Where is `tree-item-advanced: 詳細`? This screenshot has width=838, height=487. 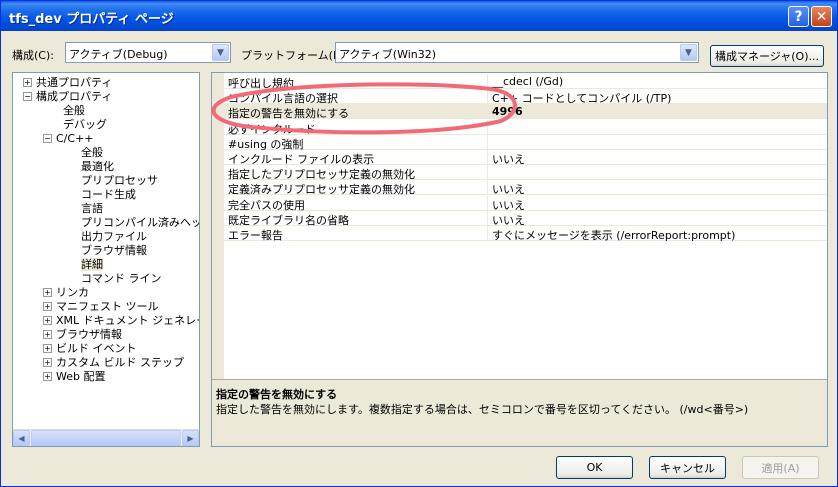 tree-item-advanced: 詳細 is located at coordinates (92, 265).